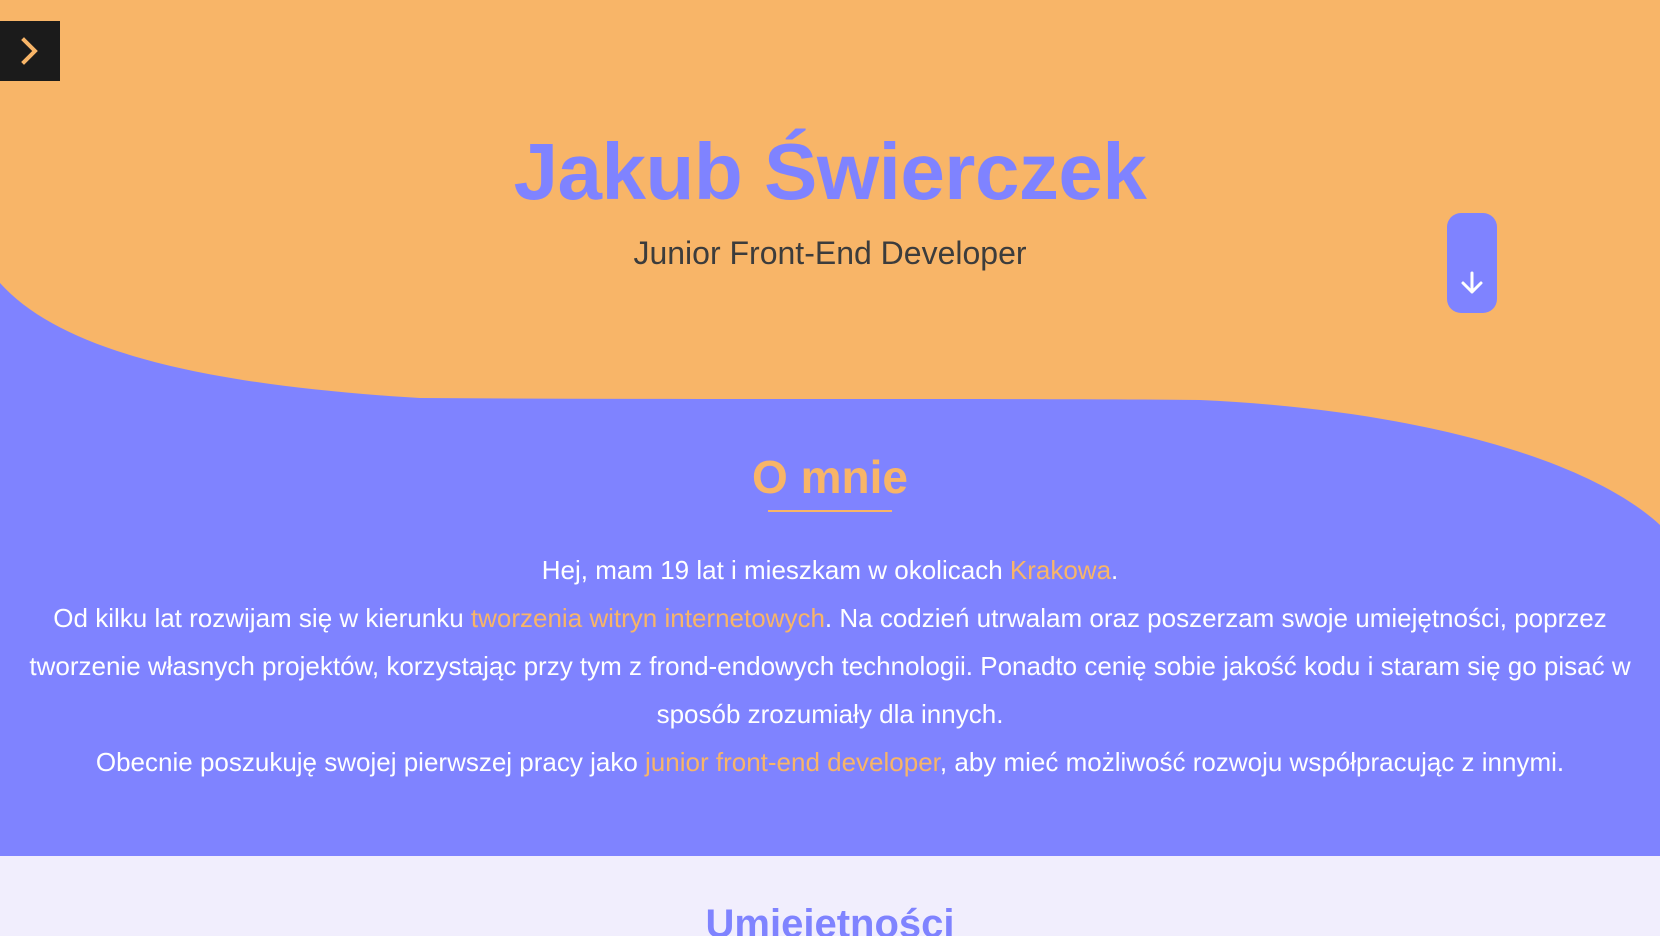 Image resolution: width=1660 pixels, height=936 pixels. Describe the element at coordinates (262, 618) in the screenshot. I see `about-line-2-text: Od kilku lat rozwijam się w kierunku` at that location.